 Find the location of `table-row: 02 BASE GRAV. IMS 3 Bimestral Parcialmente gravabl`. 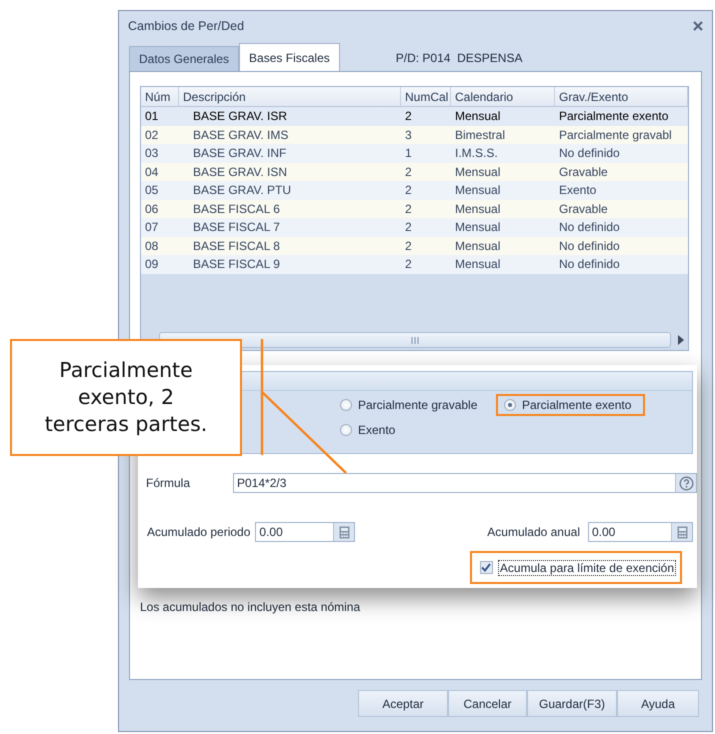

table-row: 02 BASE GRAV. IMS 3 Bimestral Parcialmente gravabl is located at coordinates (414, 135).